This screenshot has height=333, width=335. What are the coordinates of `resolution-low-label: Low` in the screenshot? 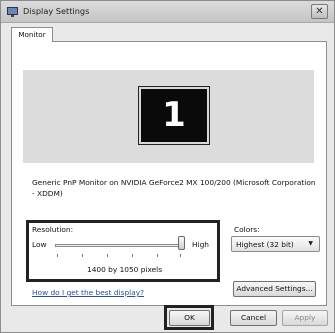 It's located at (39, 244).